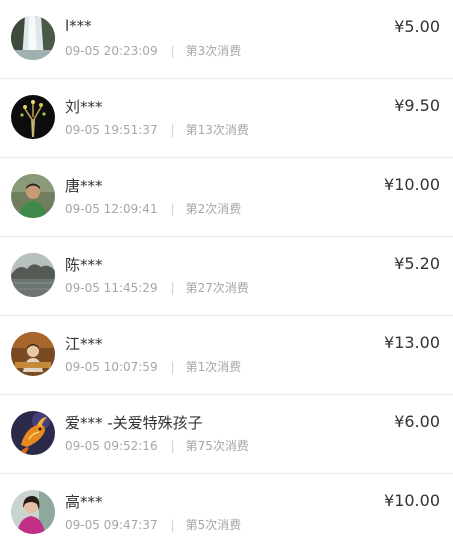  What do you see at coordinates (417, 342) in the screenshot?
I see `amount-value: 13.00` at bounding box center [417, 342].